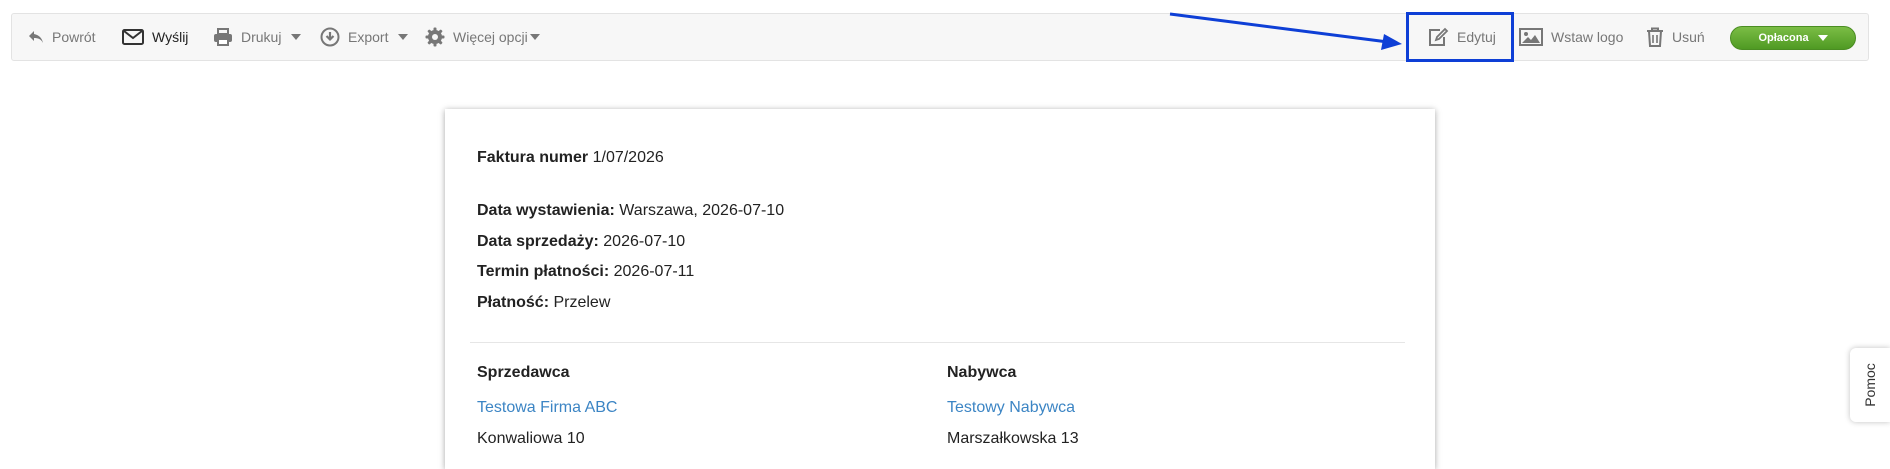 The width and height of the screenshot is (1890, 469). I want to click on export-label: Export, so click(368, 37).